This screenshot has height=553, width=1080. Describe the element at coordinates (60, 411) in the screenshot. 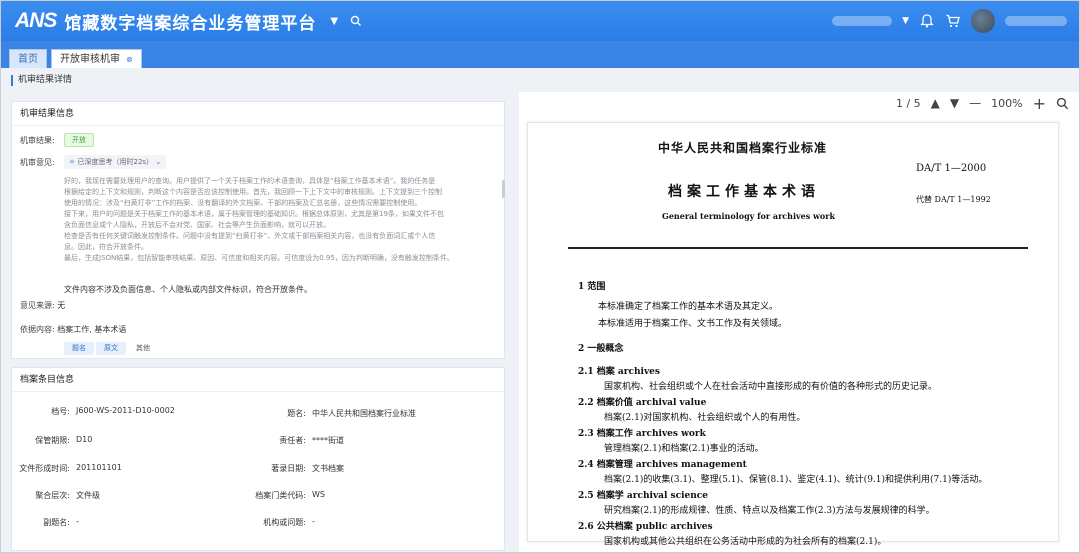

I see `field-label: 档号:` at that location.